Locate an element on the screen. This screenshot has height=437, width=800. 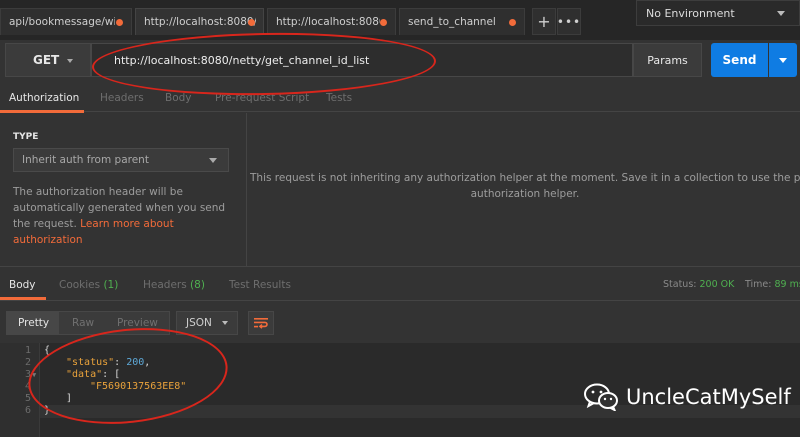
request-tab: api/bookmessage/wisdom is located at coordinates (66, 21).